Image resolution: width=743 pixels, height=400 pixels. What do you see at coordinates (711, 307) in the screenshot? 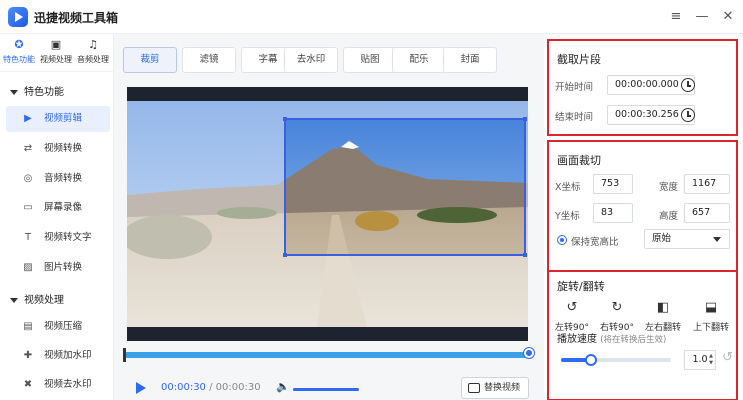
I see `flip-vertical-icon: ⬓` at bounding box center [711, 307].